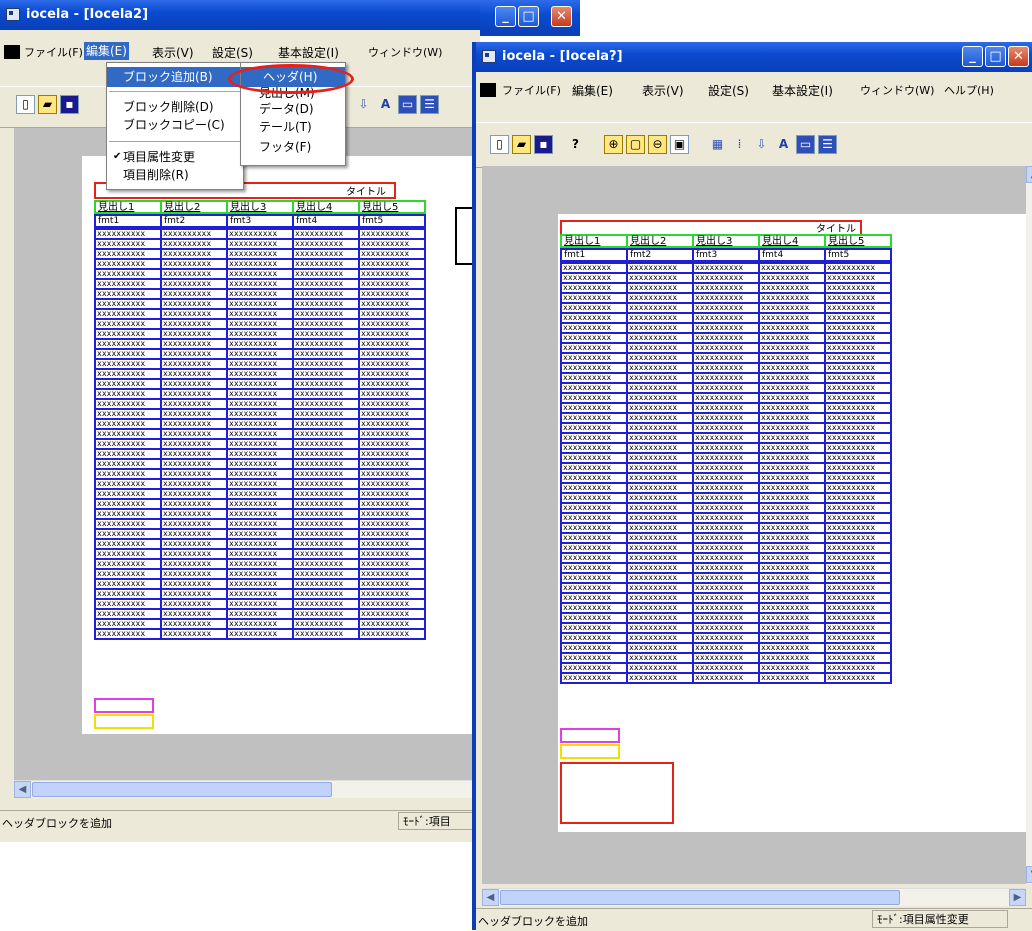 The image size is (1032, 931). I want to click on menu-item-add-block: ブロック追加(B), so click(175, 77).